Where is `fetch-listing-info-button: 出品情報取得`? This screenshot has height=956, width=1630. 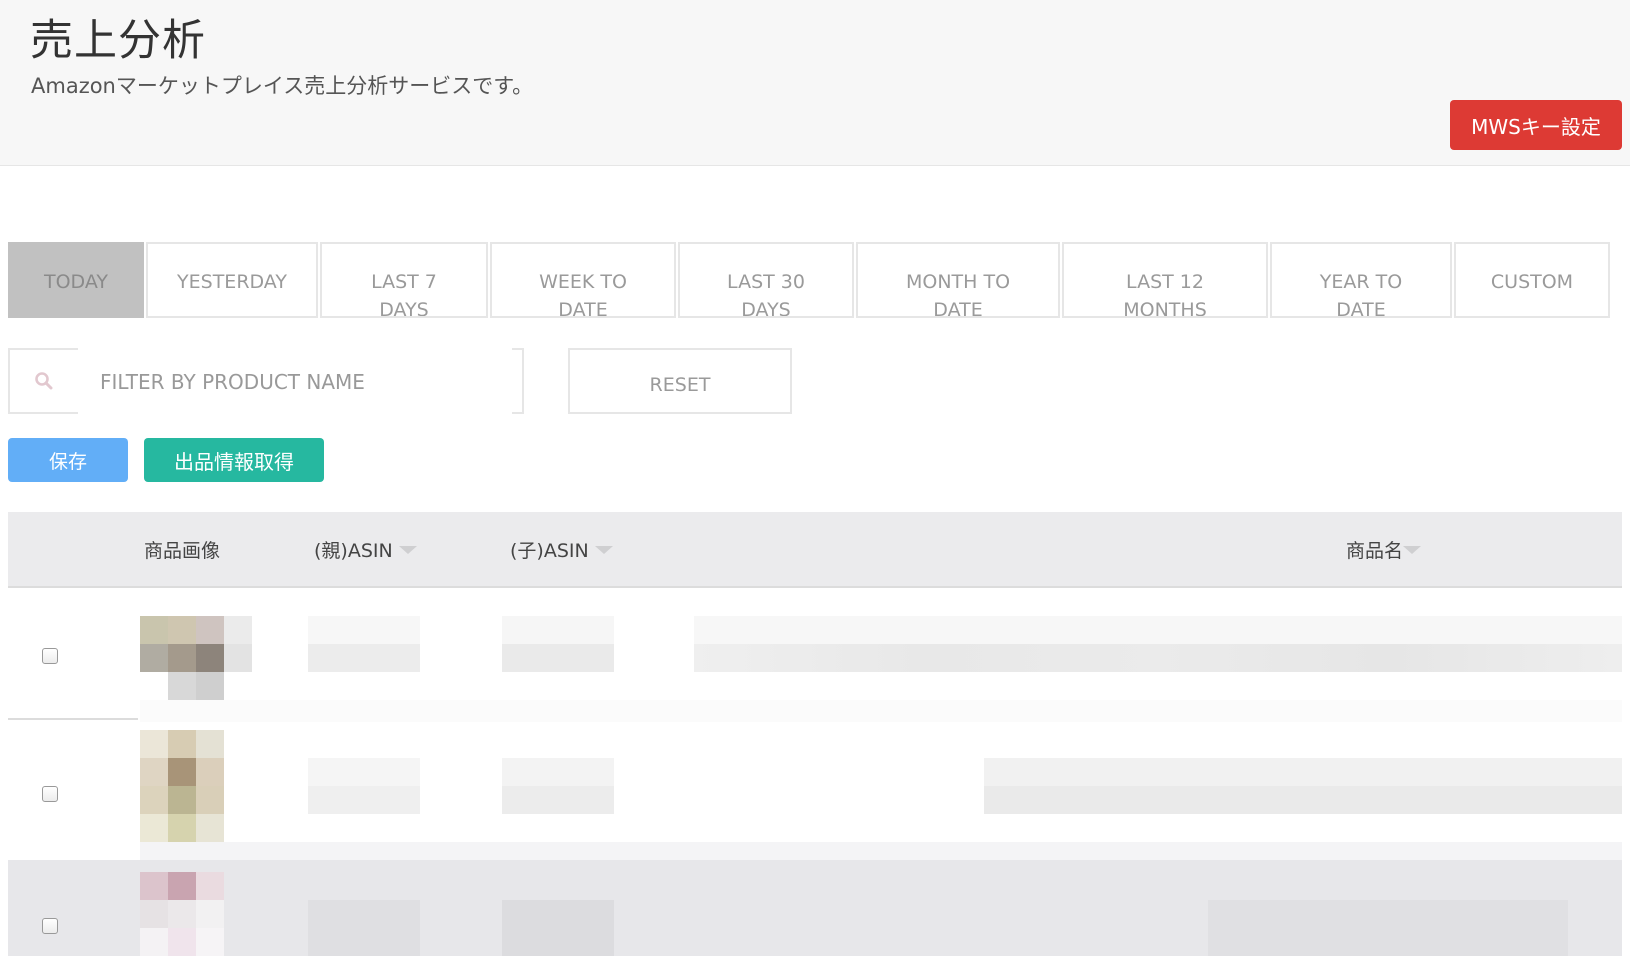
fetch-listing-info-button: 出品情報取得 is located at coordinates (234, 460).